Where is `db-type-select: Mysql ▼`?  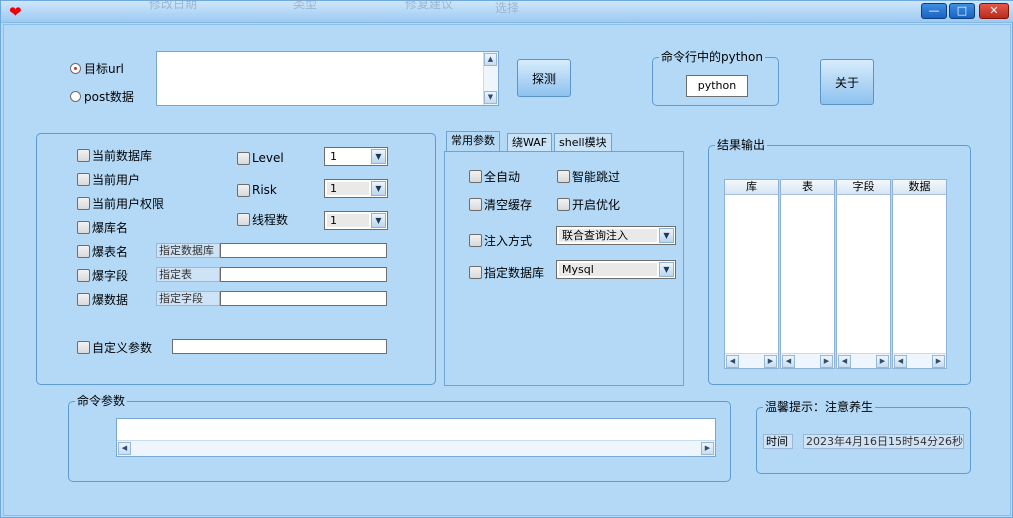
db-type-select: Mysql ▼ is located at coordinates (616, 269).